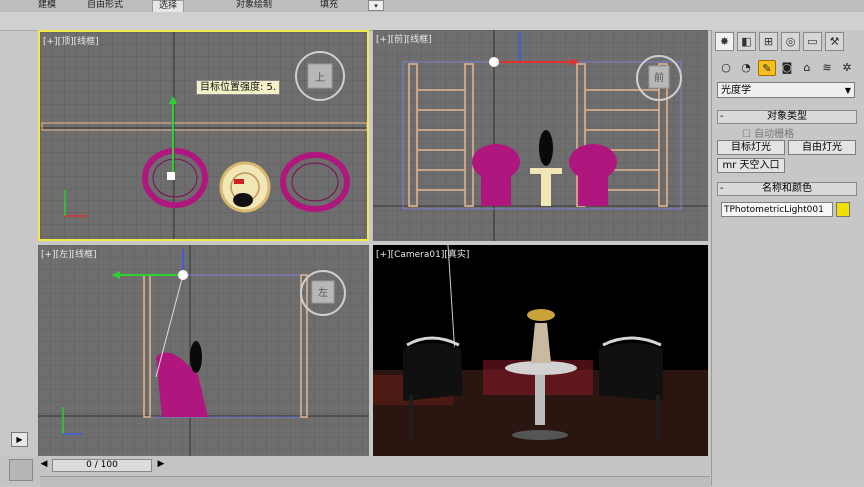 The width and height of the screenshot is (864, 487). I want to click on mini-grid-icon, so click(21, 470).